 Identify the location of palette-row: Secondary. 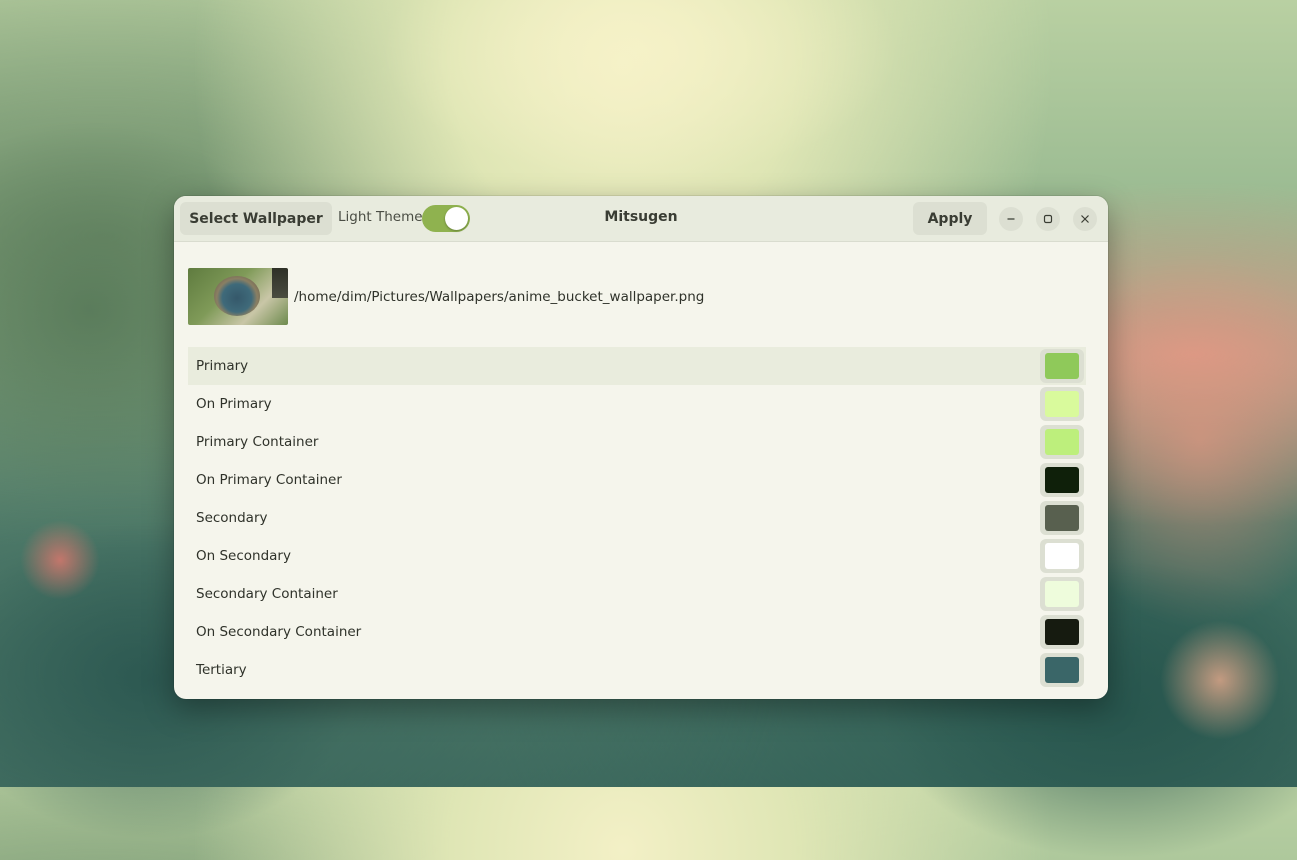
(637, 518).